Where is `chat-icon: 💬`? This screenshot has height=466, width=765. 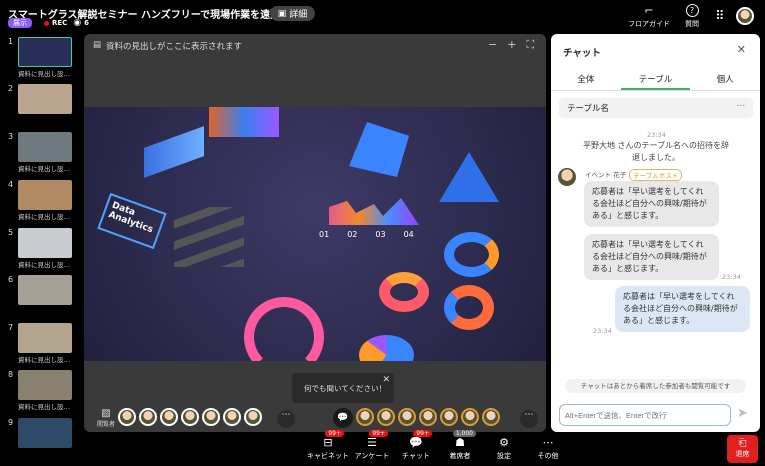
chat-icon: 💬 is located at coordinates (416, 442).